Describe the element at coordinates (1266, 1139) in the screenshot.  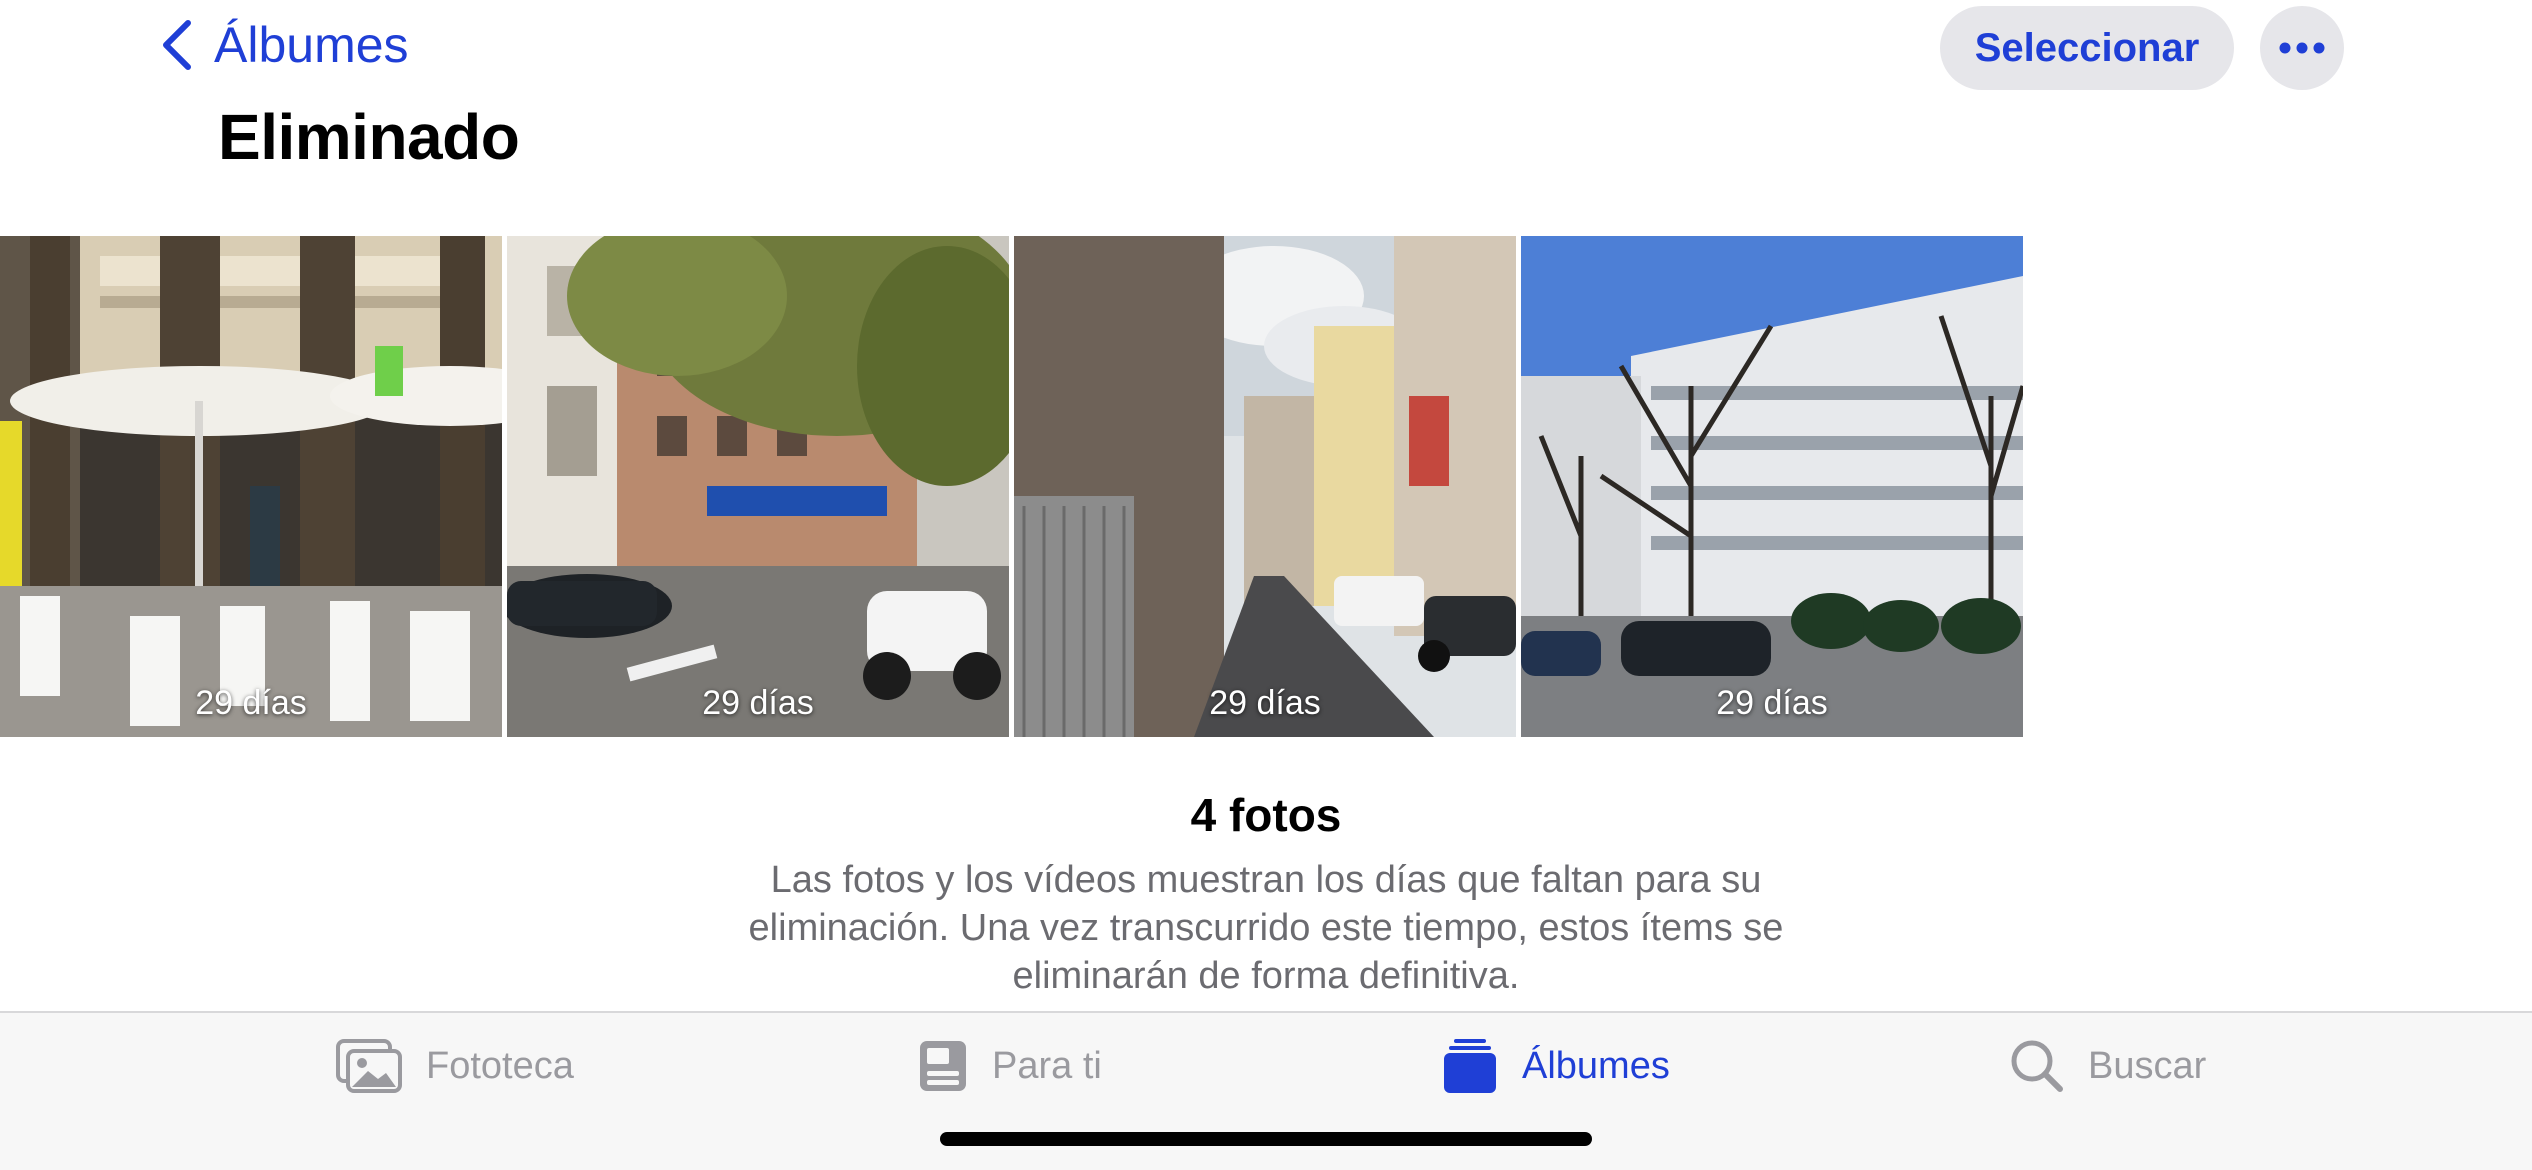
I see `home-indicator` at that location.